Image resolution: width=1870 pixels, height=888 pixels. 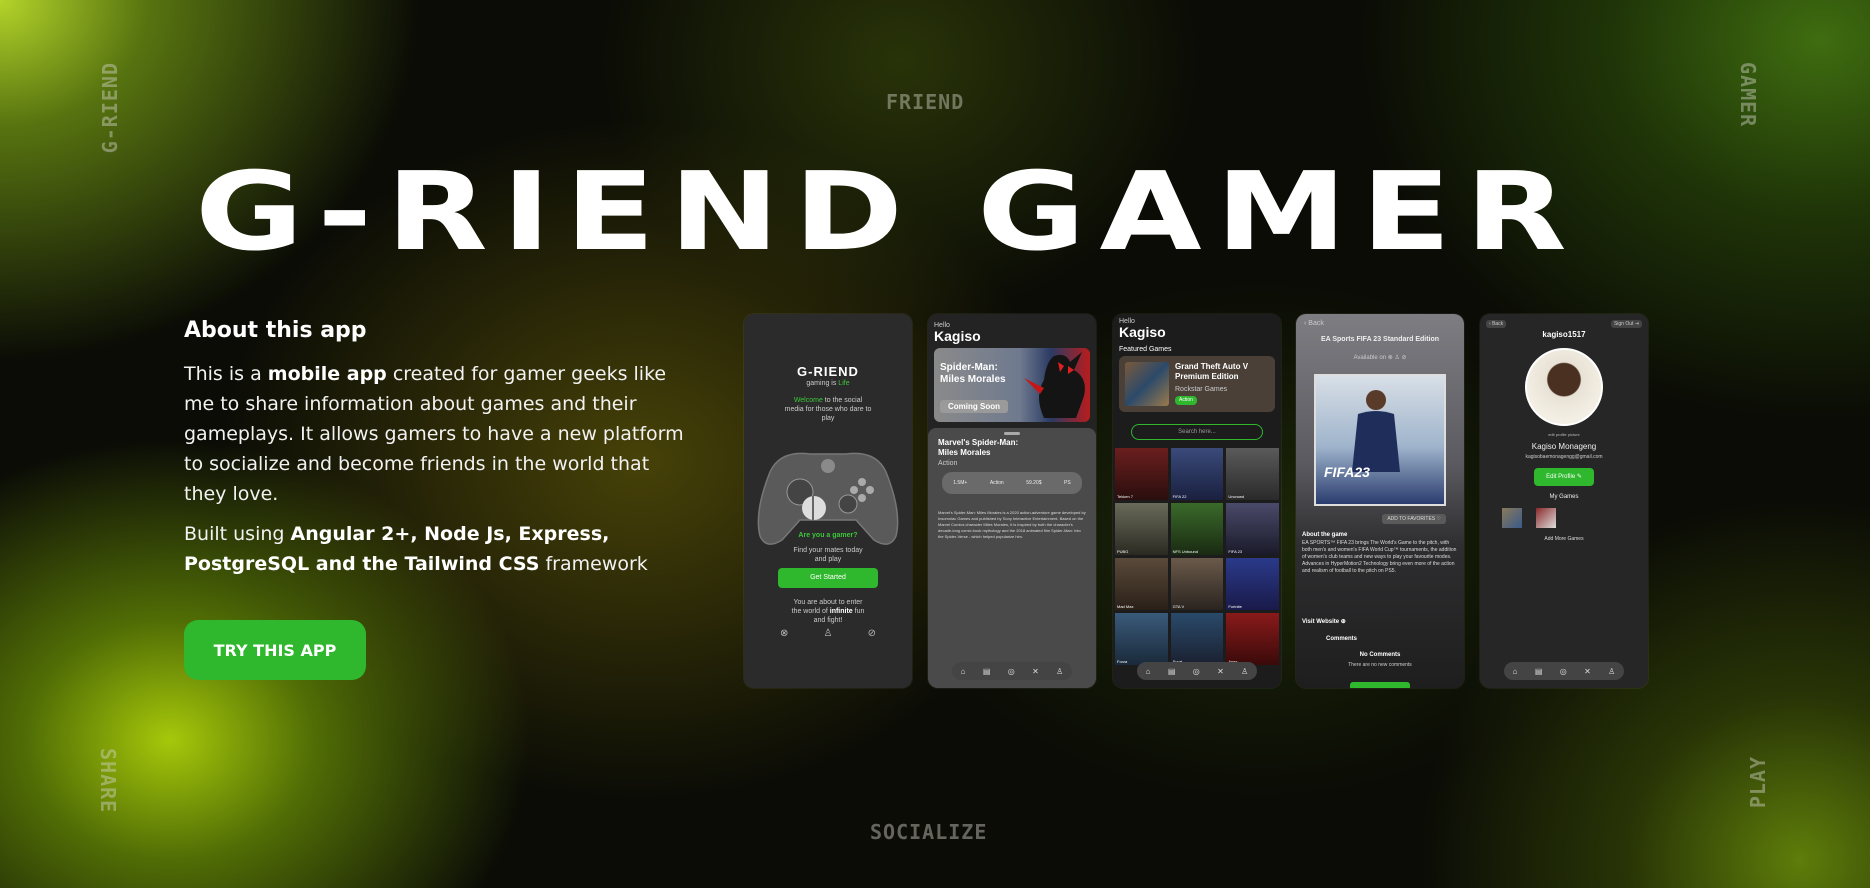 I want to click on profile-full-name: Kagiso Monageng, so click(x=1564, y=446).